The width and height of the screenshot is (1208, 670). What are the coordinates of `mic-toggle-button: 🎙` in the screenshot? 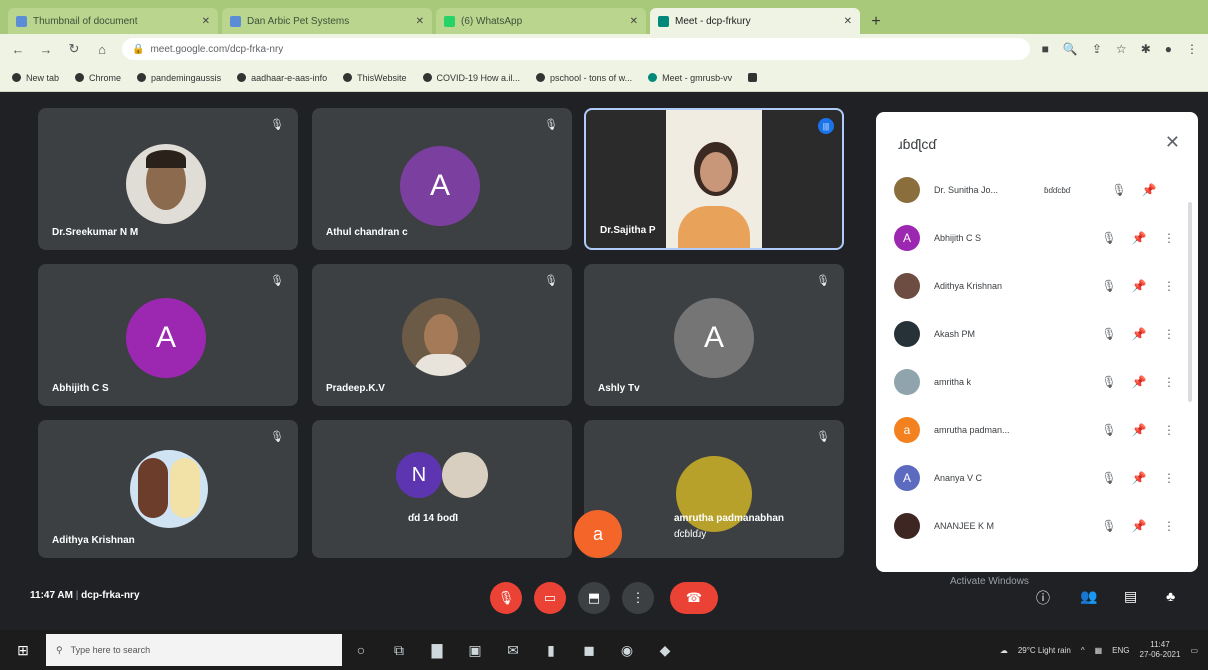 It's located at (506, 598).